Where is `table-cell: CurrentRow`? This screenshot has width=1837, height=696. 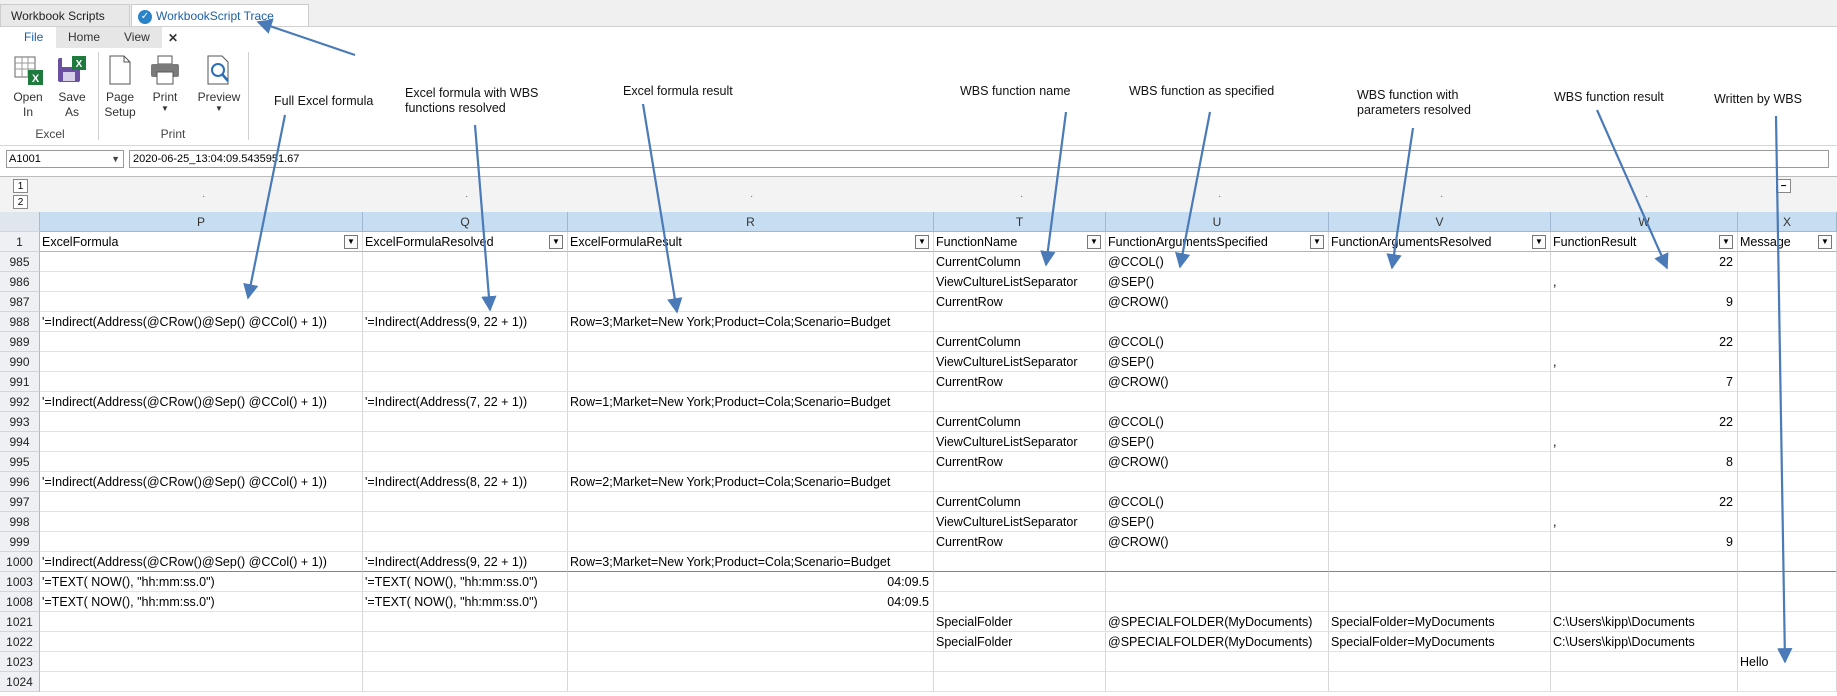 table-cell: CurrentRow is located at coordinates (1020, 302).